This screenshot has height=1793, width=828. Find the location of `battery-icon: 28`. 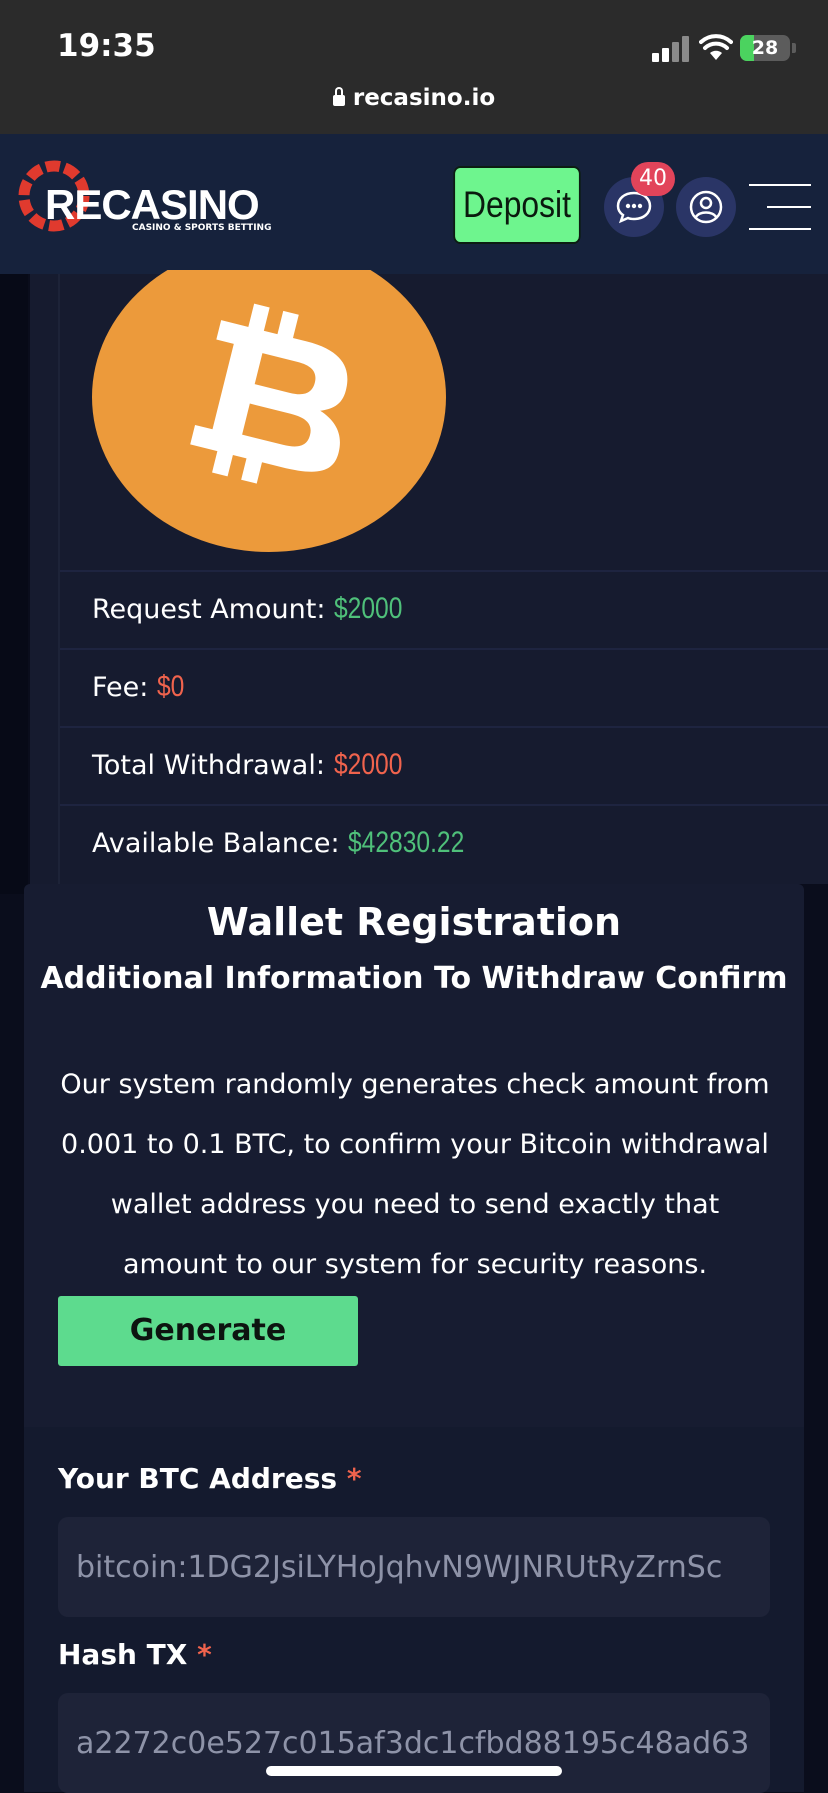

battery-icon: 28 is located at coordinates (765, 48).